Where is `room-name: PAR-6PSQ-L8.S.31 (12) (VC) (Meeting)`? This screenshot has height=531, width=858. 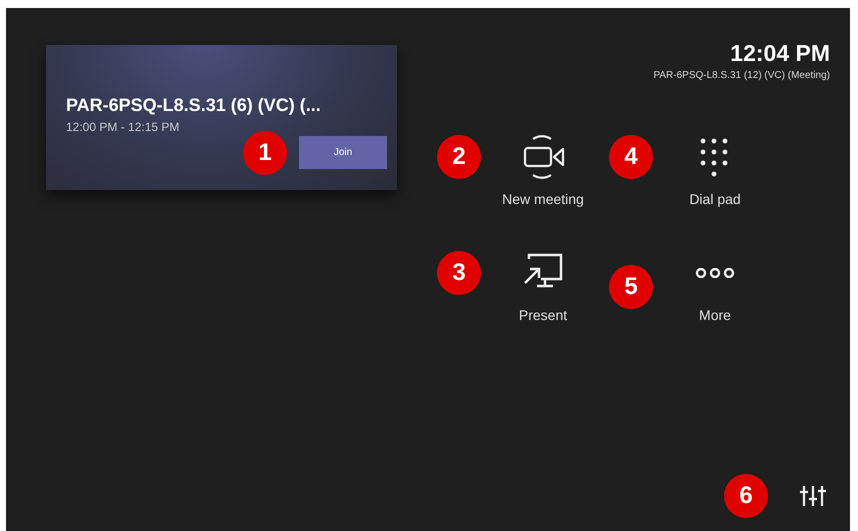
room-name: PAR-6PSQ-L8.S.31 (12) (VC) (Meeting) is located at coordinates (741, 75).